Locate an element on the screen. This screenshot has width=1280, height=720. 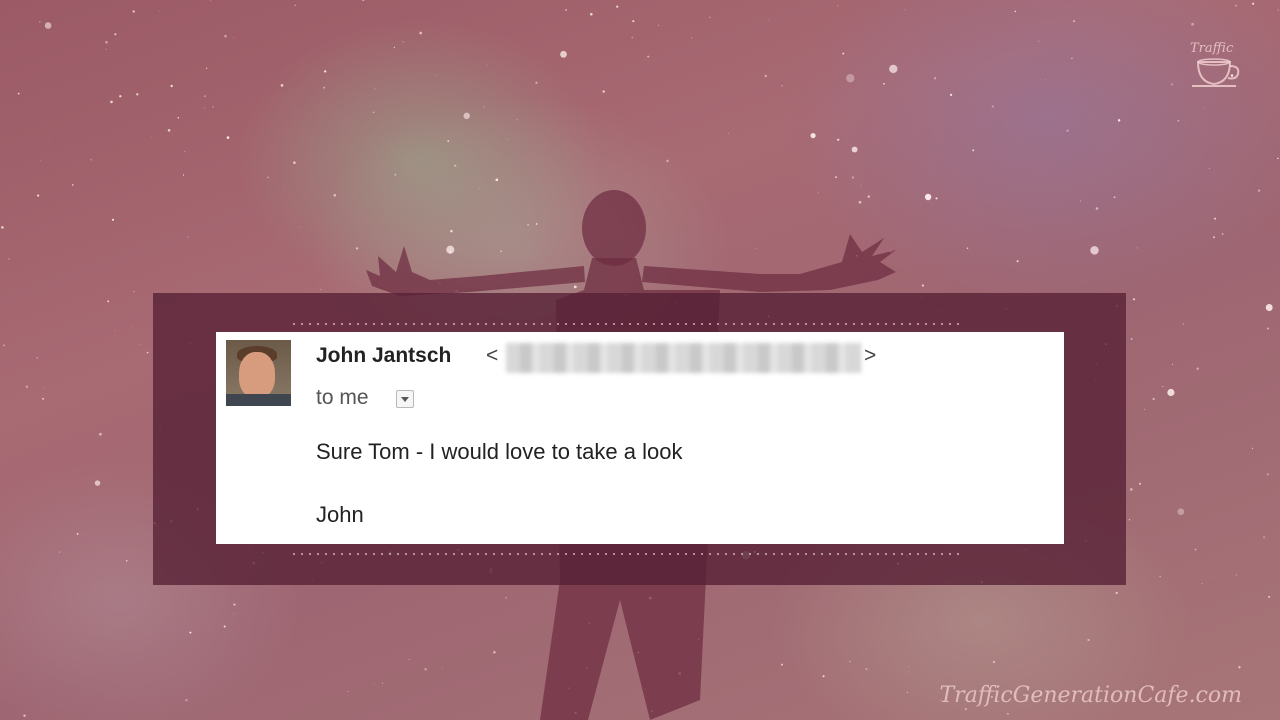
avatar-shirt is located at coordinates (258, 400).